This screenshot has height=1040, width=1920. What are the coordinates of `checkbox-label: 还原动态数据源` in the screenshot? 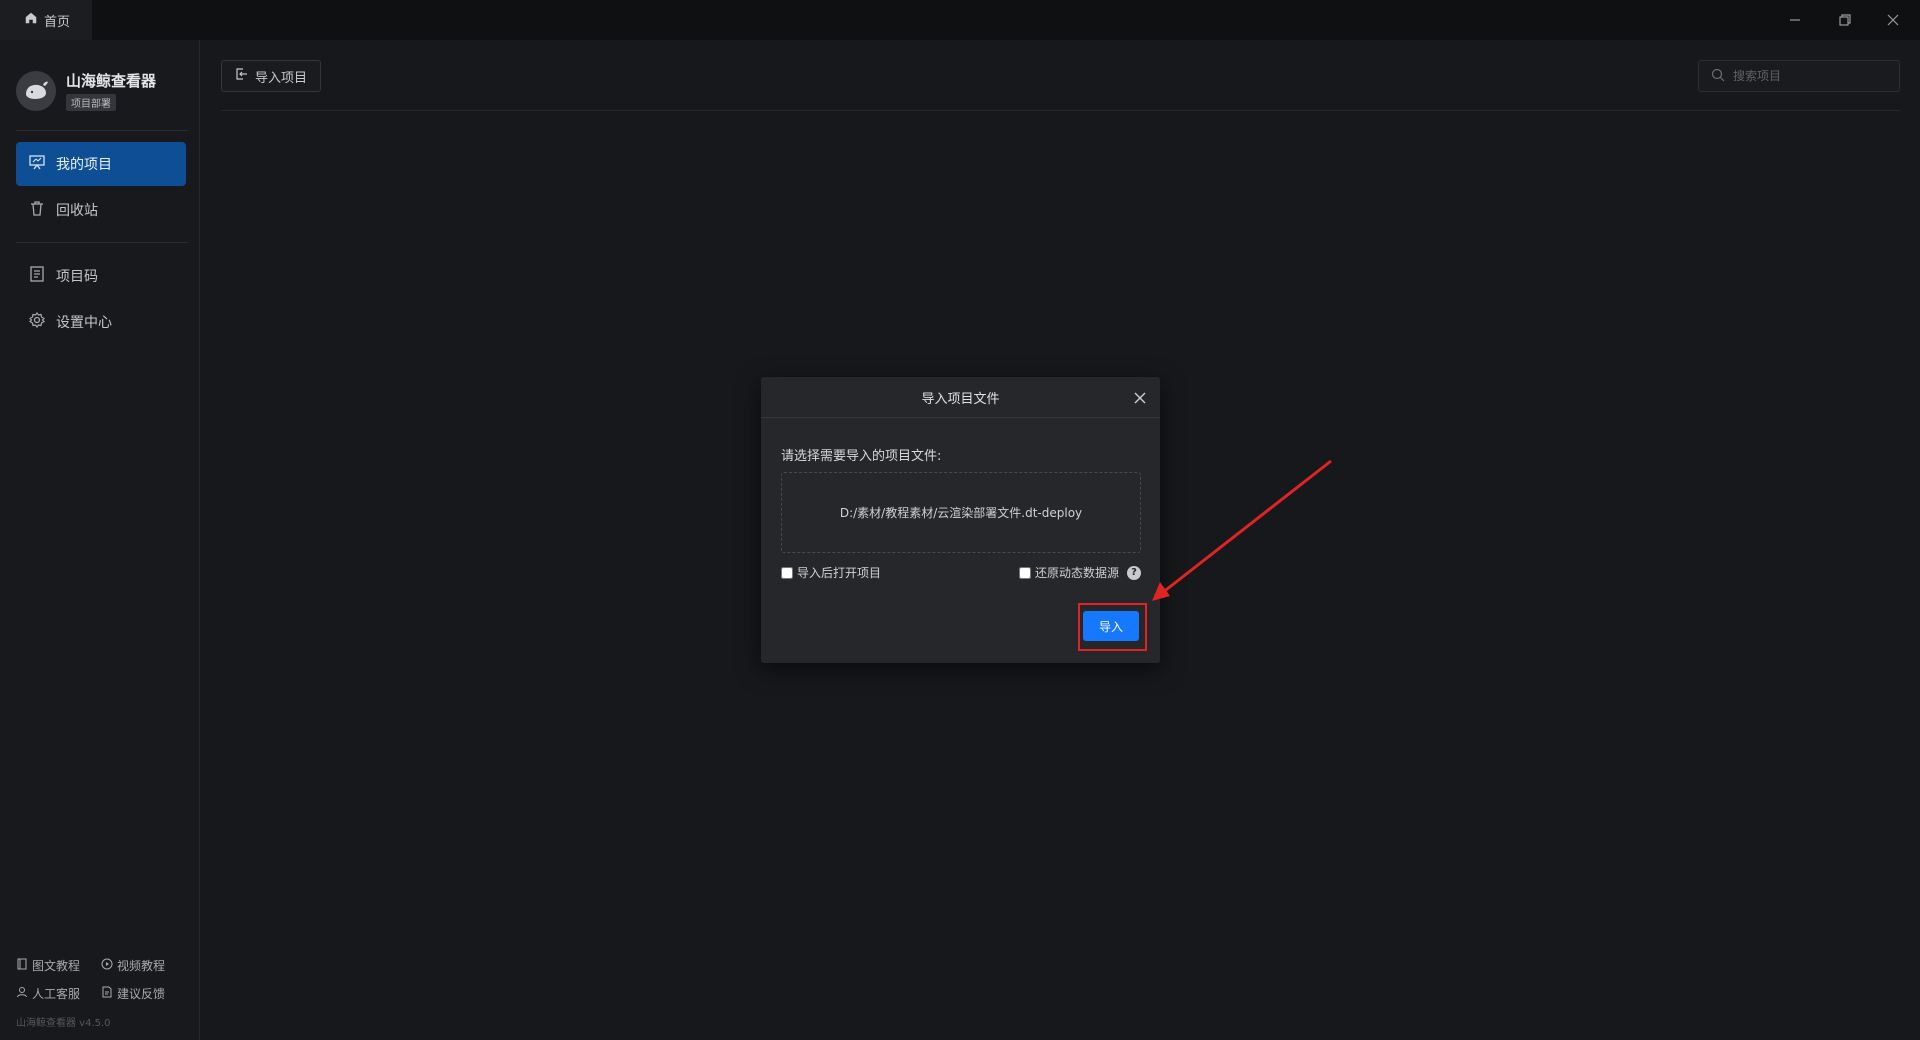 It's located at (1077, 573).